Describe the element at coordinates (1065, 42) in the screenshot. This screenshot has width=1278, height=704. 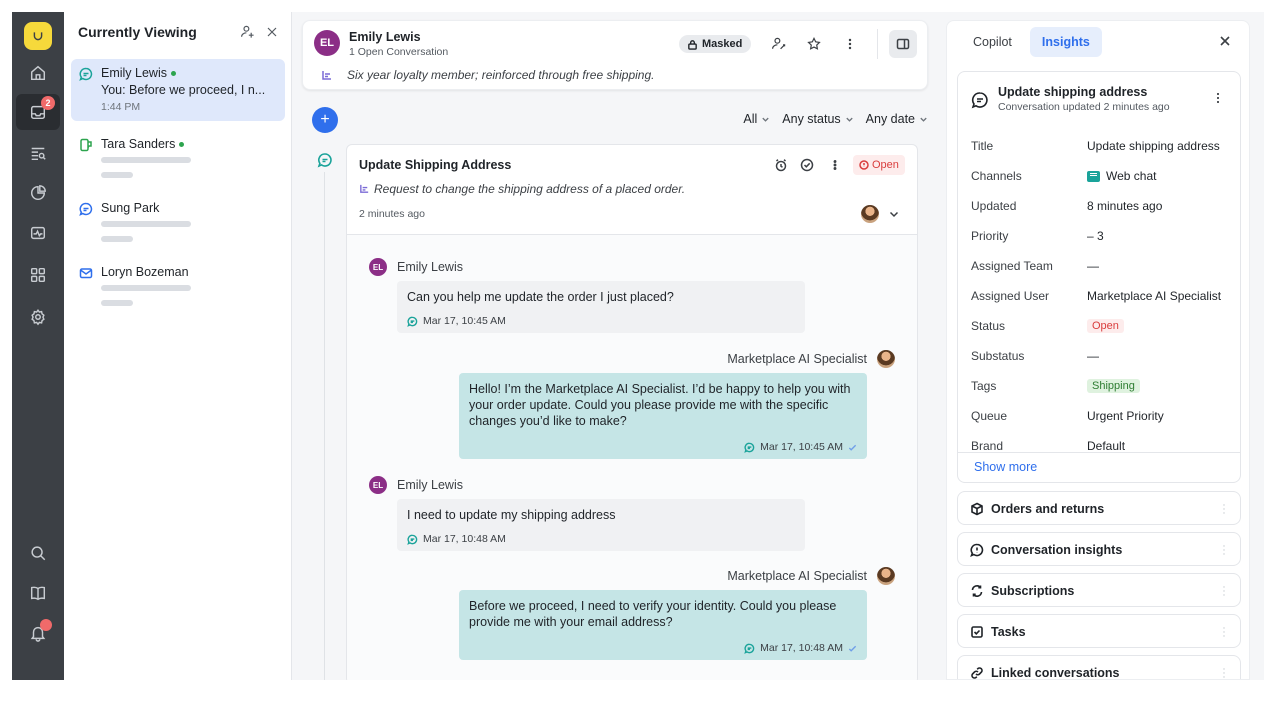
I see `tab-insights: Insights` at that location.